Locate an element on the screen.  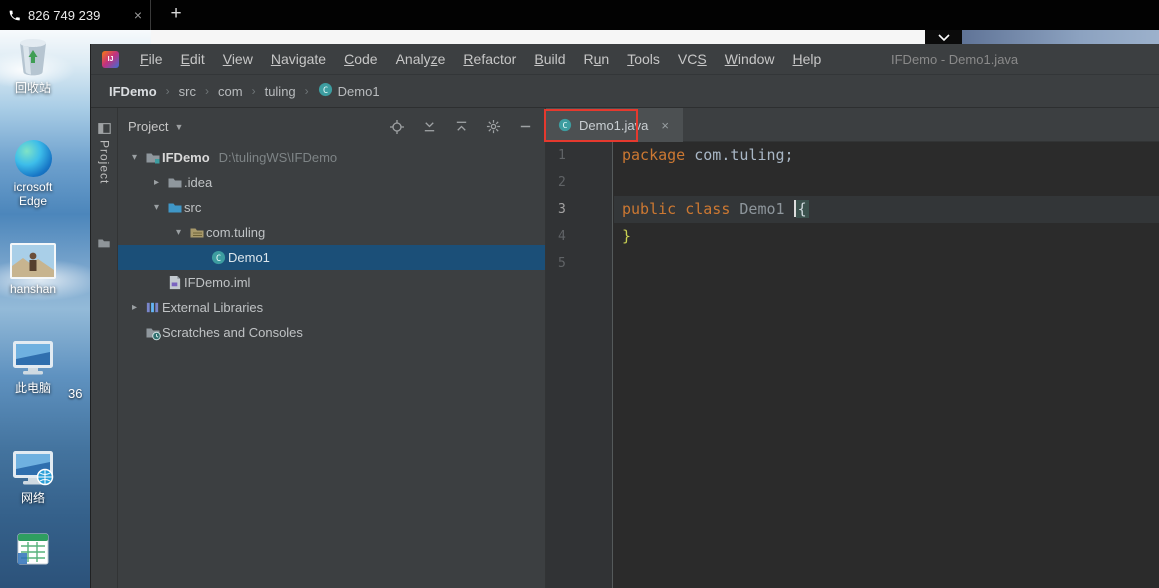
breadcrumb-label: IFDemo is located at coordinates (133, 91).